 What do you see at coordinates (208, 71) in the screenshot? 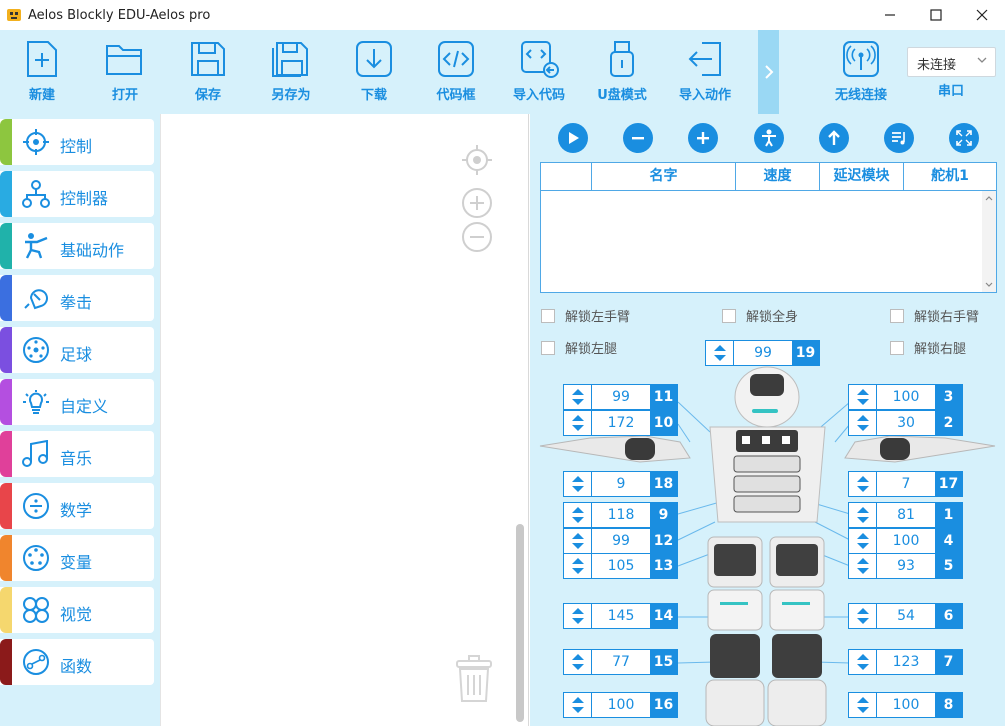
I see `save-button: 保存` at bounding box center [208, 71].